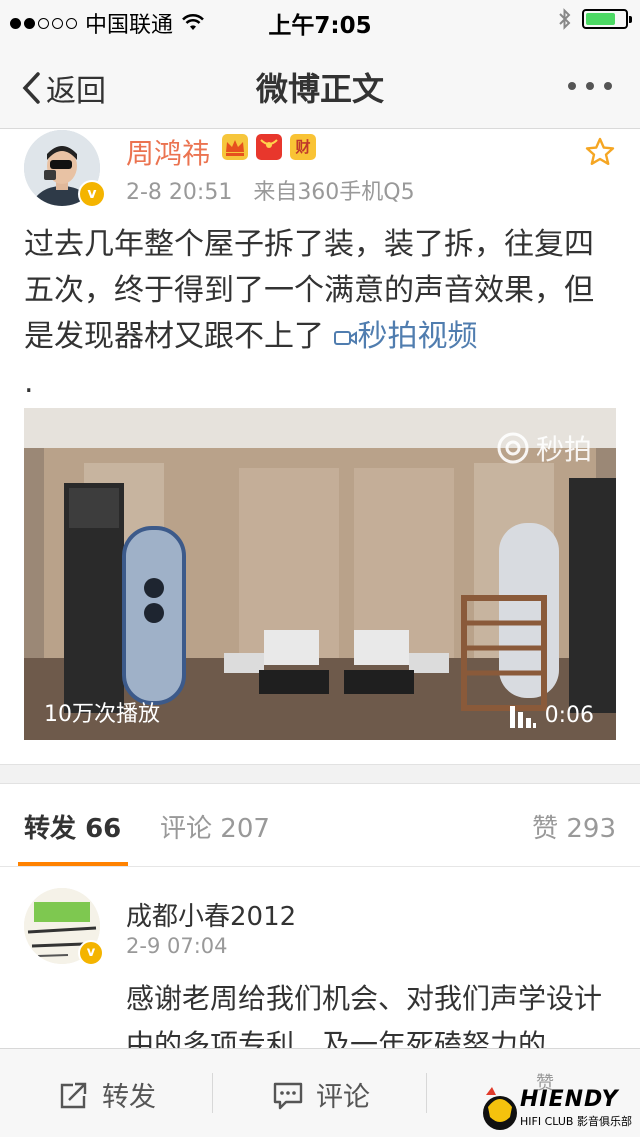 This screenshot has width=640, height=1137. I want to click on bluetooth-icon, so click(565, 19).